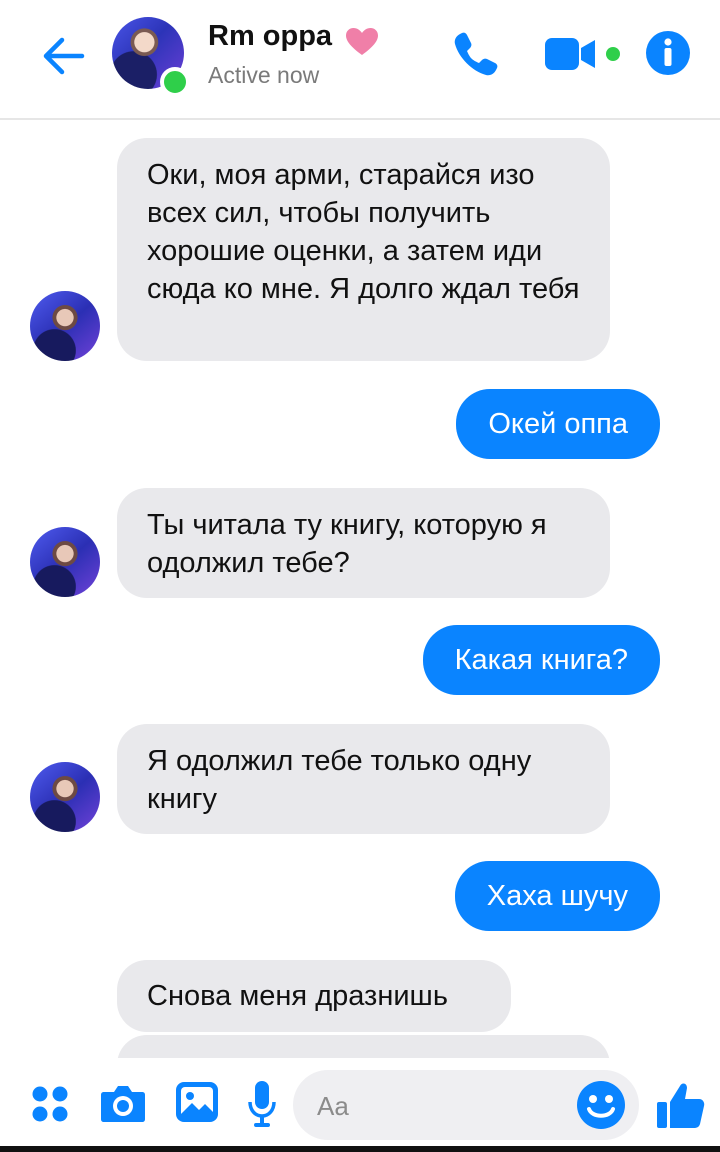 The image size is (720, 1152). What do you see at coordinates (333, 1106) in the screenshot?
I see `input-placeholder: Aa` at bounding box center [333, 1106].